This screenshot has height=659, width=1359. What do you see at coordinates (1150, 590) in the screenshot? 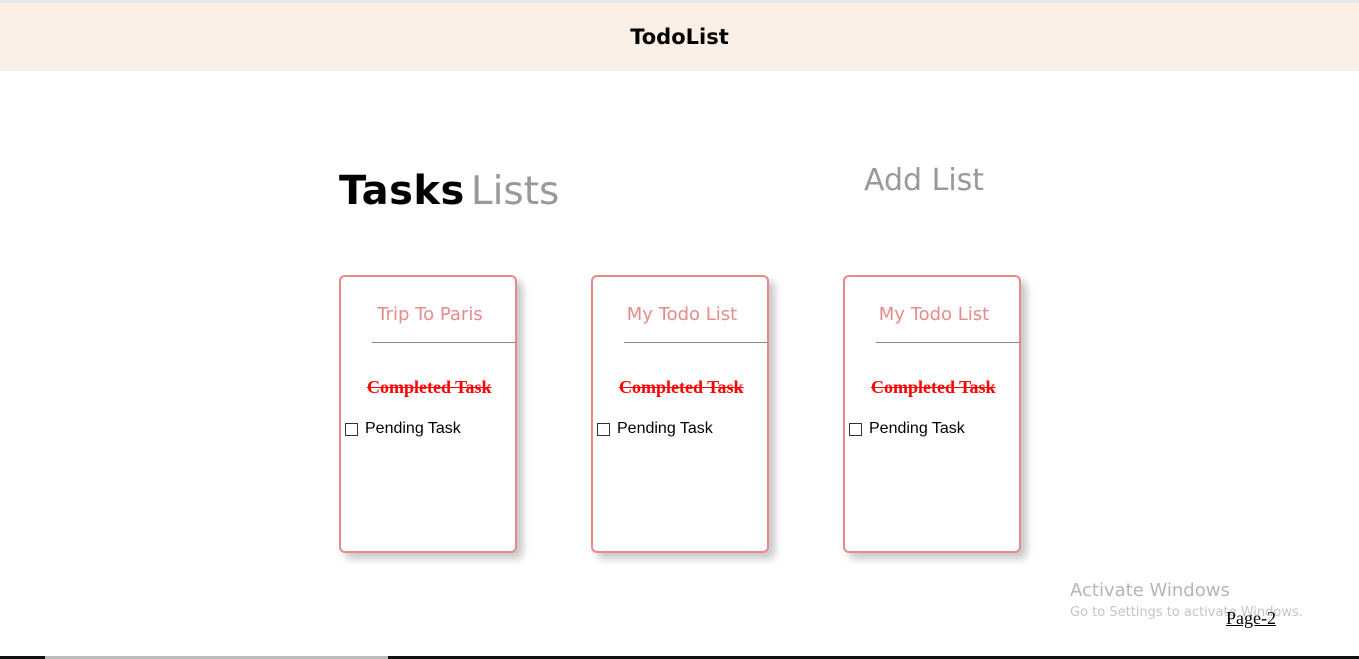
I see `activate-windows-title: Activate Windows` at bounding box center [1150, 590].